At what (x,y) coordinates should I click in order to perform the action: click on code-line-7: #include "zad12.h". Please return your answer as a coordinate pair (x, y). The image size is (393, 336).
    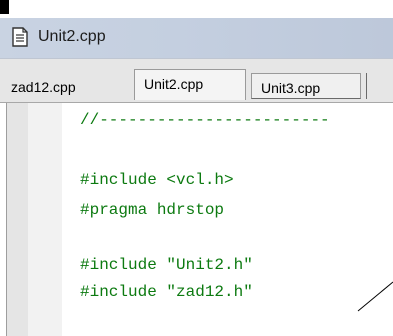
    Looking at the image, I should click on (166, 292).